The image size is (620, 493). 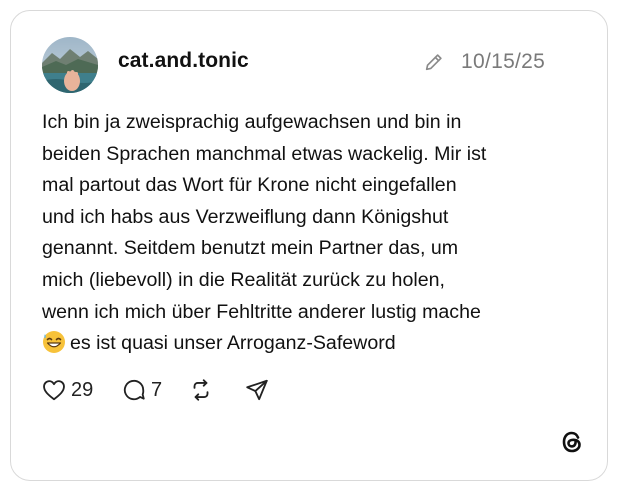 What do you see at coordinates (434, 62) in the screenshot?
I see `pencil-icon` at bounding box center [434, 62].